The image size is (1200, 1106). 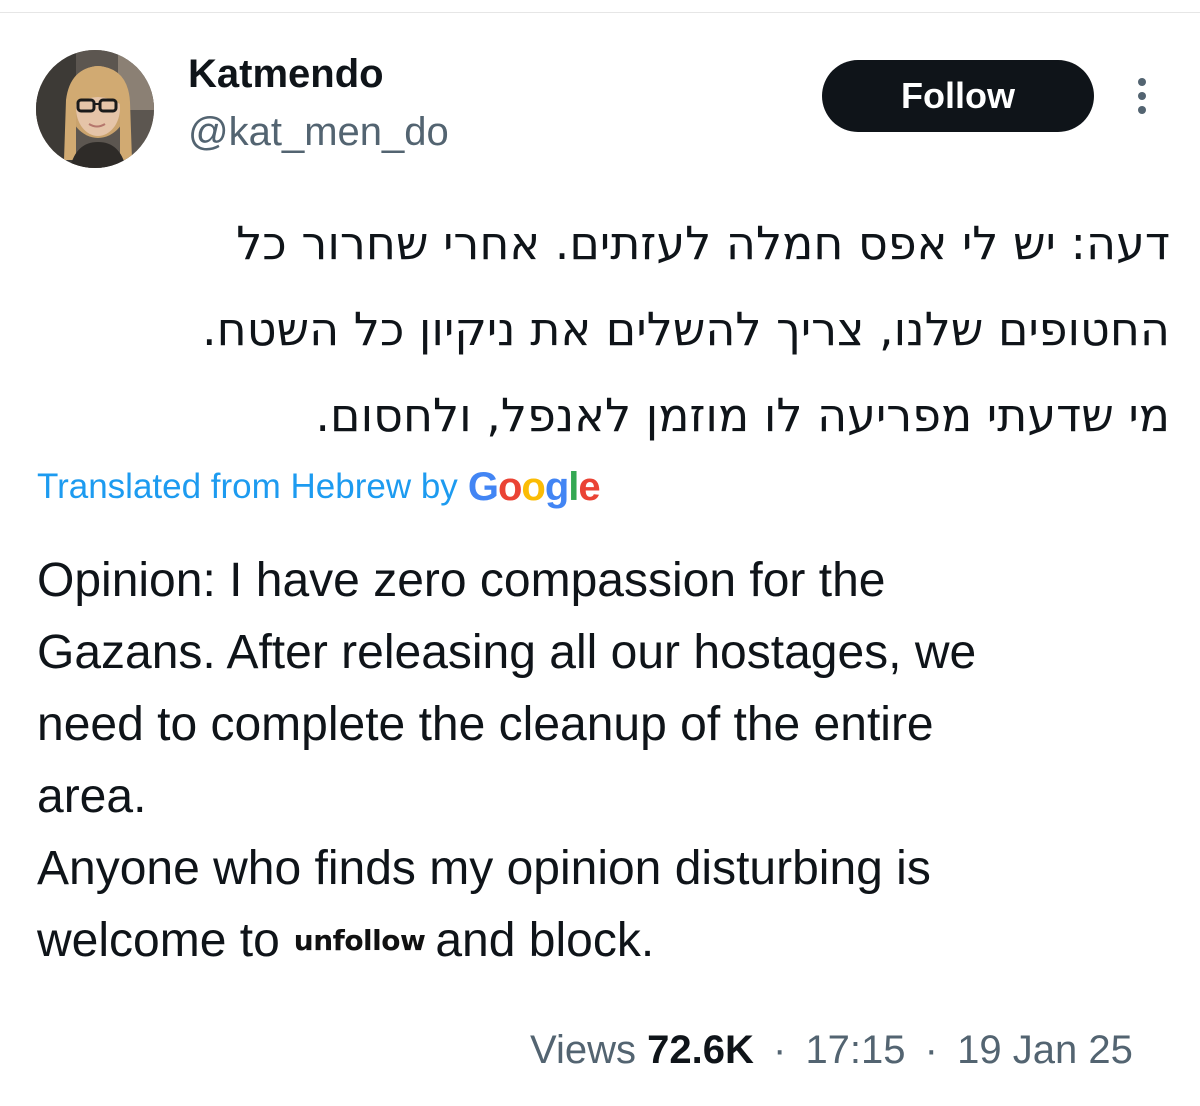 I want to click on google-logo-letter: e, so click(x=589, y=486).